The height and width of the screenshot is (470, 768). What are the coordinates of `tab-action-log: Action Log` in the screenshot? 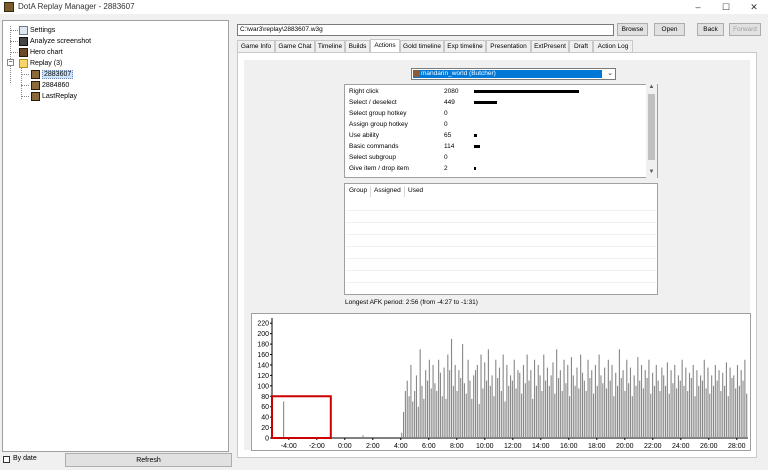 It's located at (613, 46).